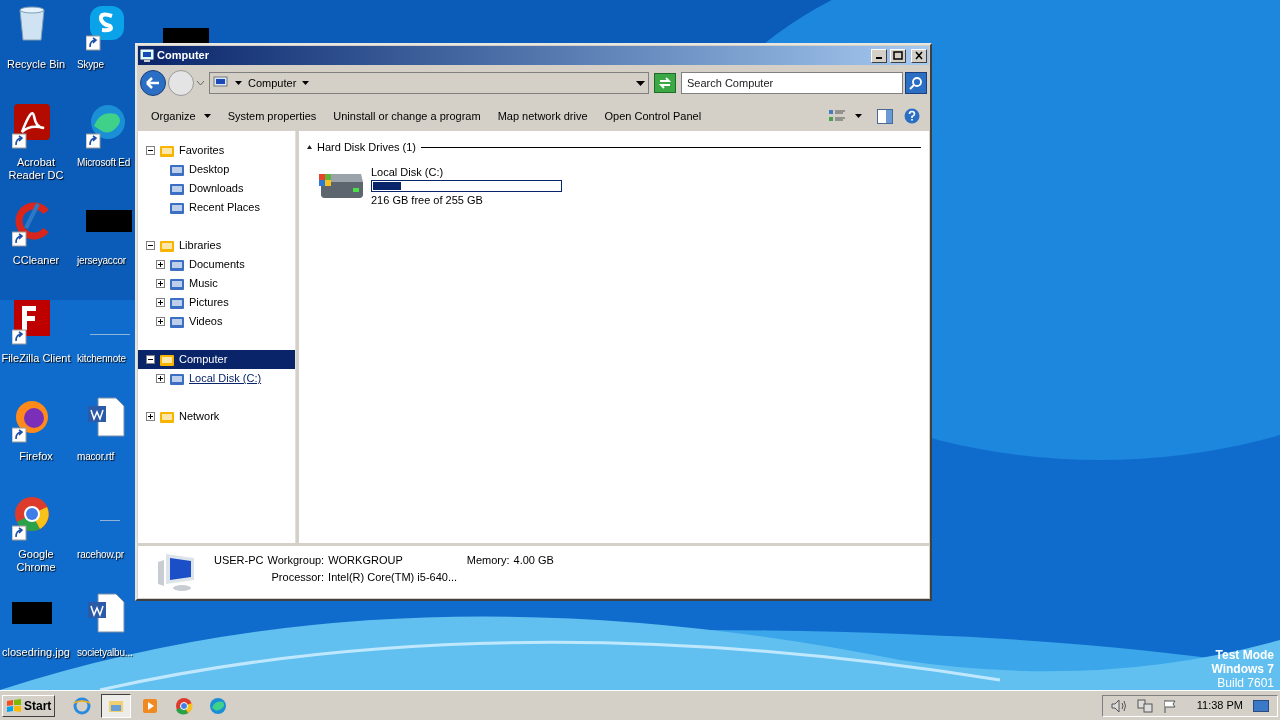 The height and width of the screenshot is (720, 1280). Describe the element at coordinates (104, 162) in the screenshot. I see `desktop-icon-label: Microsoft Ed` at that location.